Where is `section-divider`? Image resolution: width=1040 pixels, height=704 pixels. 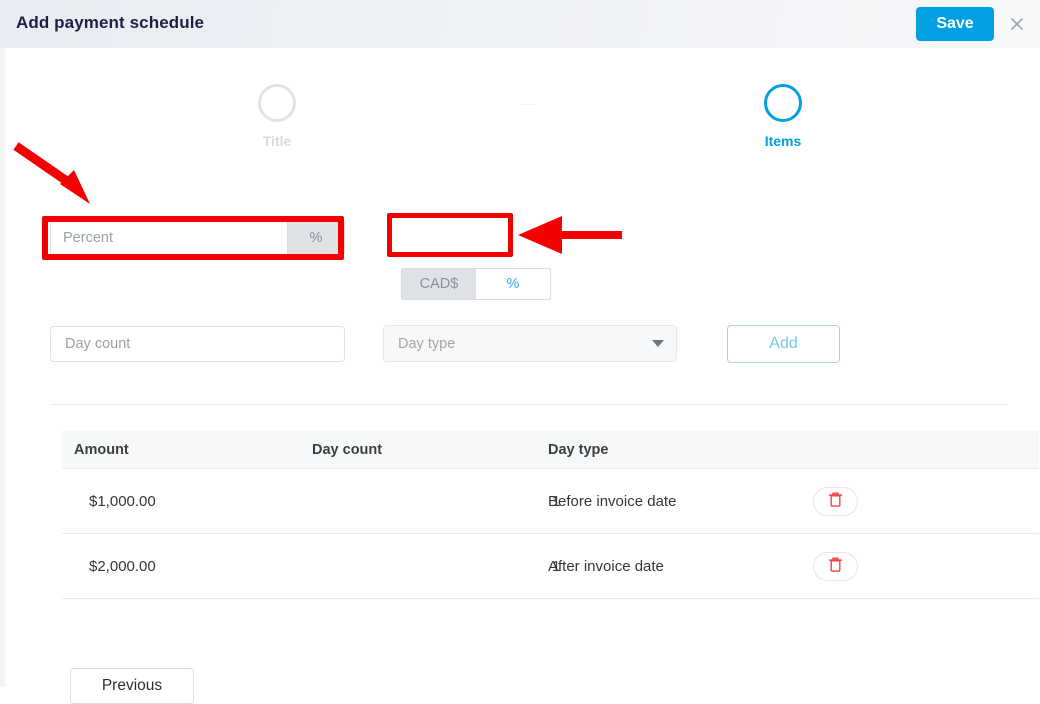
section-divider is located at coordinates (529, 404).